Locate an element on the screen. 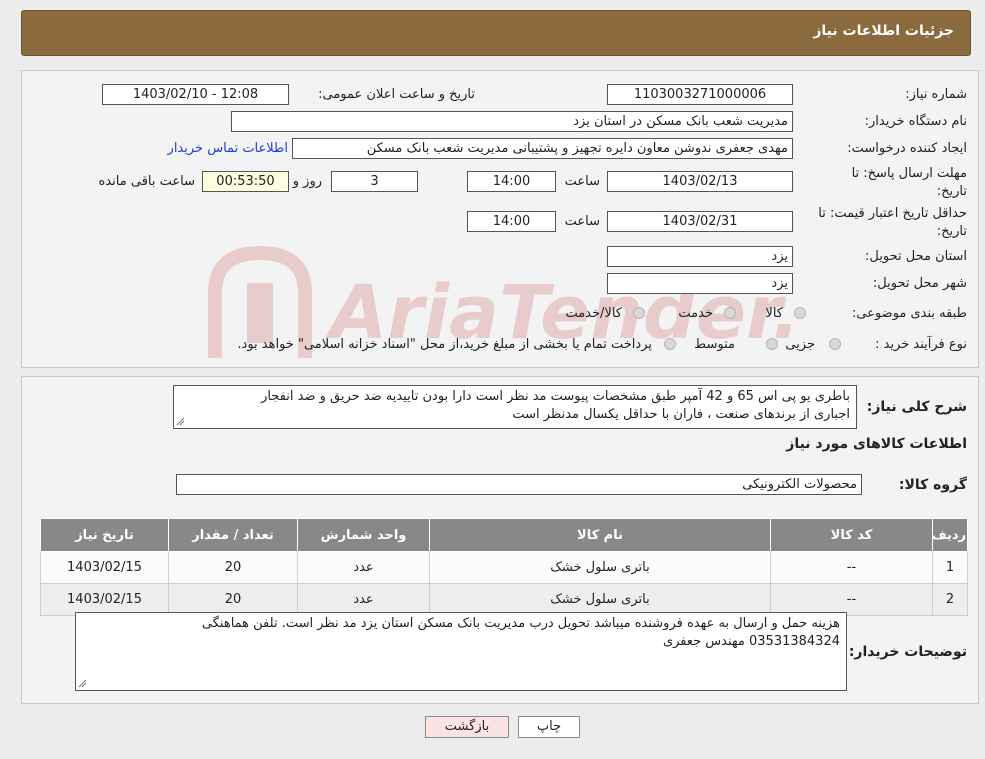 This screenshot has height=759, width=985. city-field: یزد is located at coordinates (700, 283).